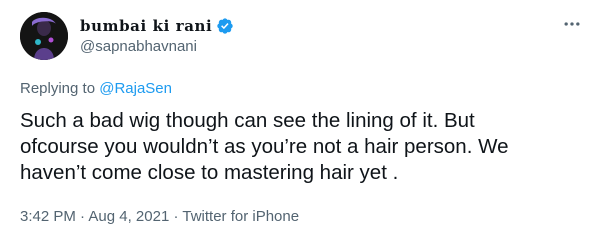  Describe the element at coordinates (58, 88) in the screenshot. I see `replying-to-label: Replying to` at that location.